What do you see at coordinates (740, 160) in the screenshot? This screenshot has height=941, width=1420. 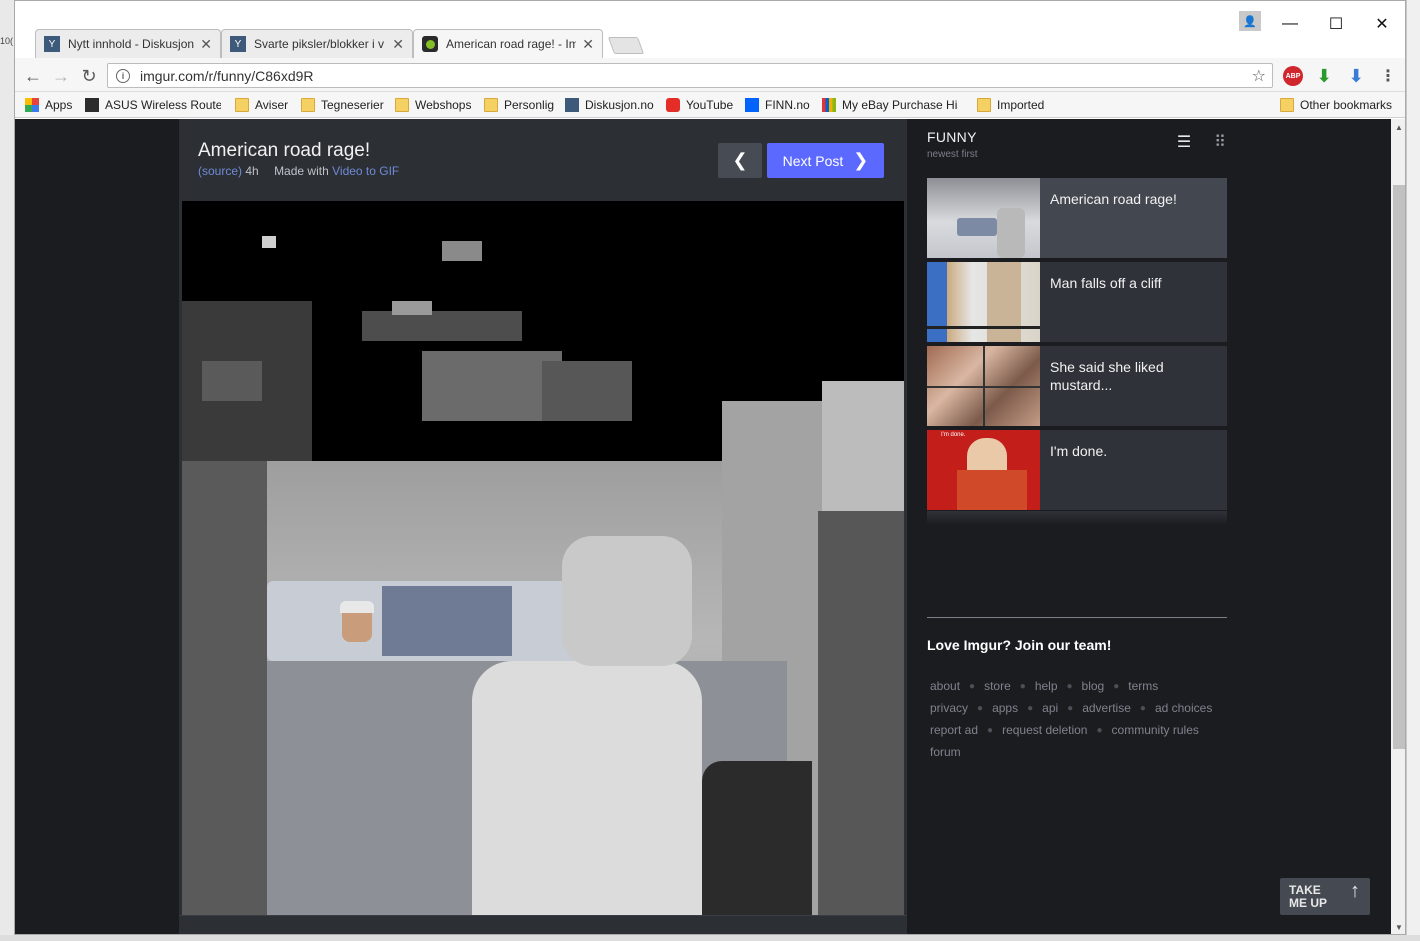 I see `previous-post-button: ❮` at bounding box center [740, 160].